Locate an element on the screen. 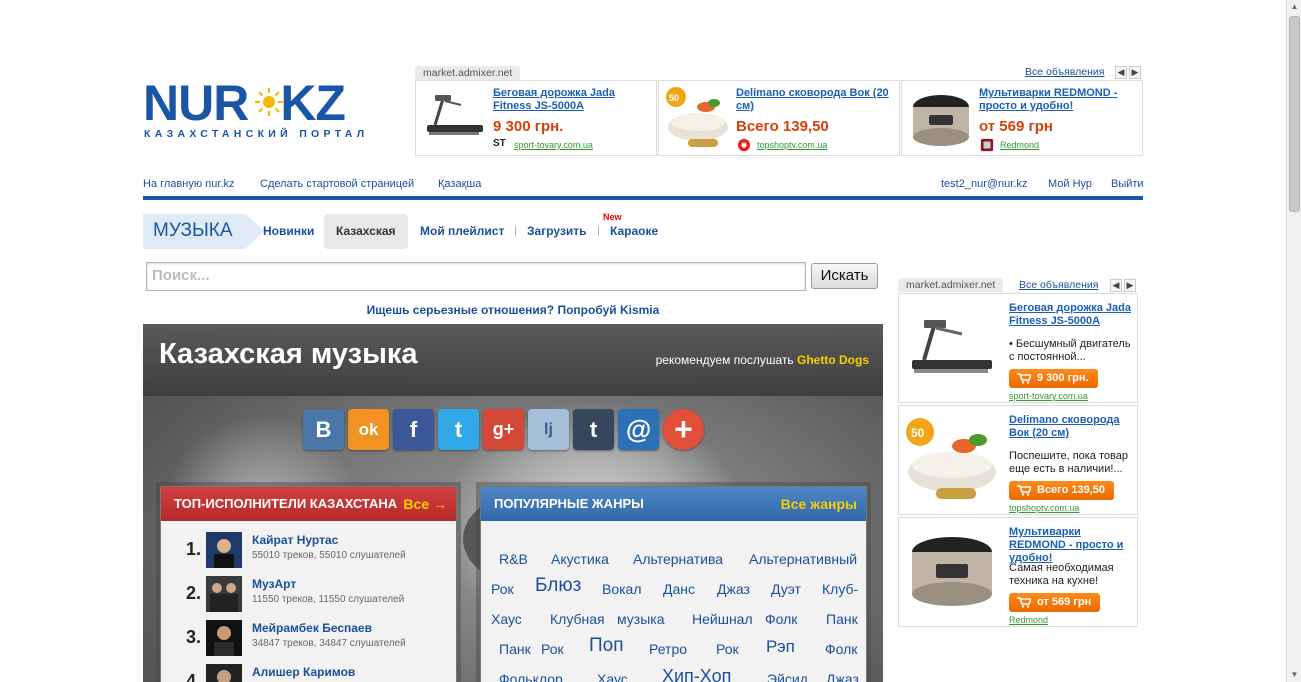 This screenshot has height=682, width=1301. facebook-share-icon: f is located at coordinates (413, 429).